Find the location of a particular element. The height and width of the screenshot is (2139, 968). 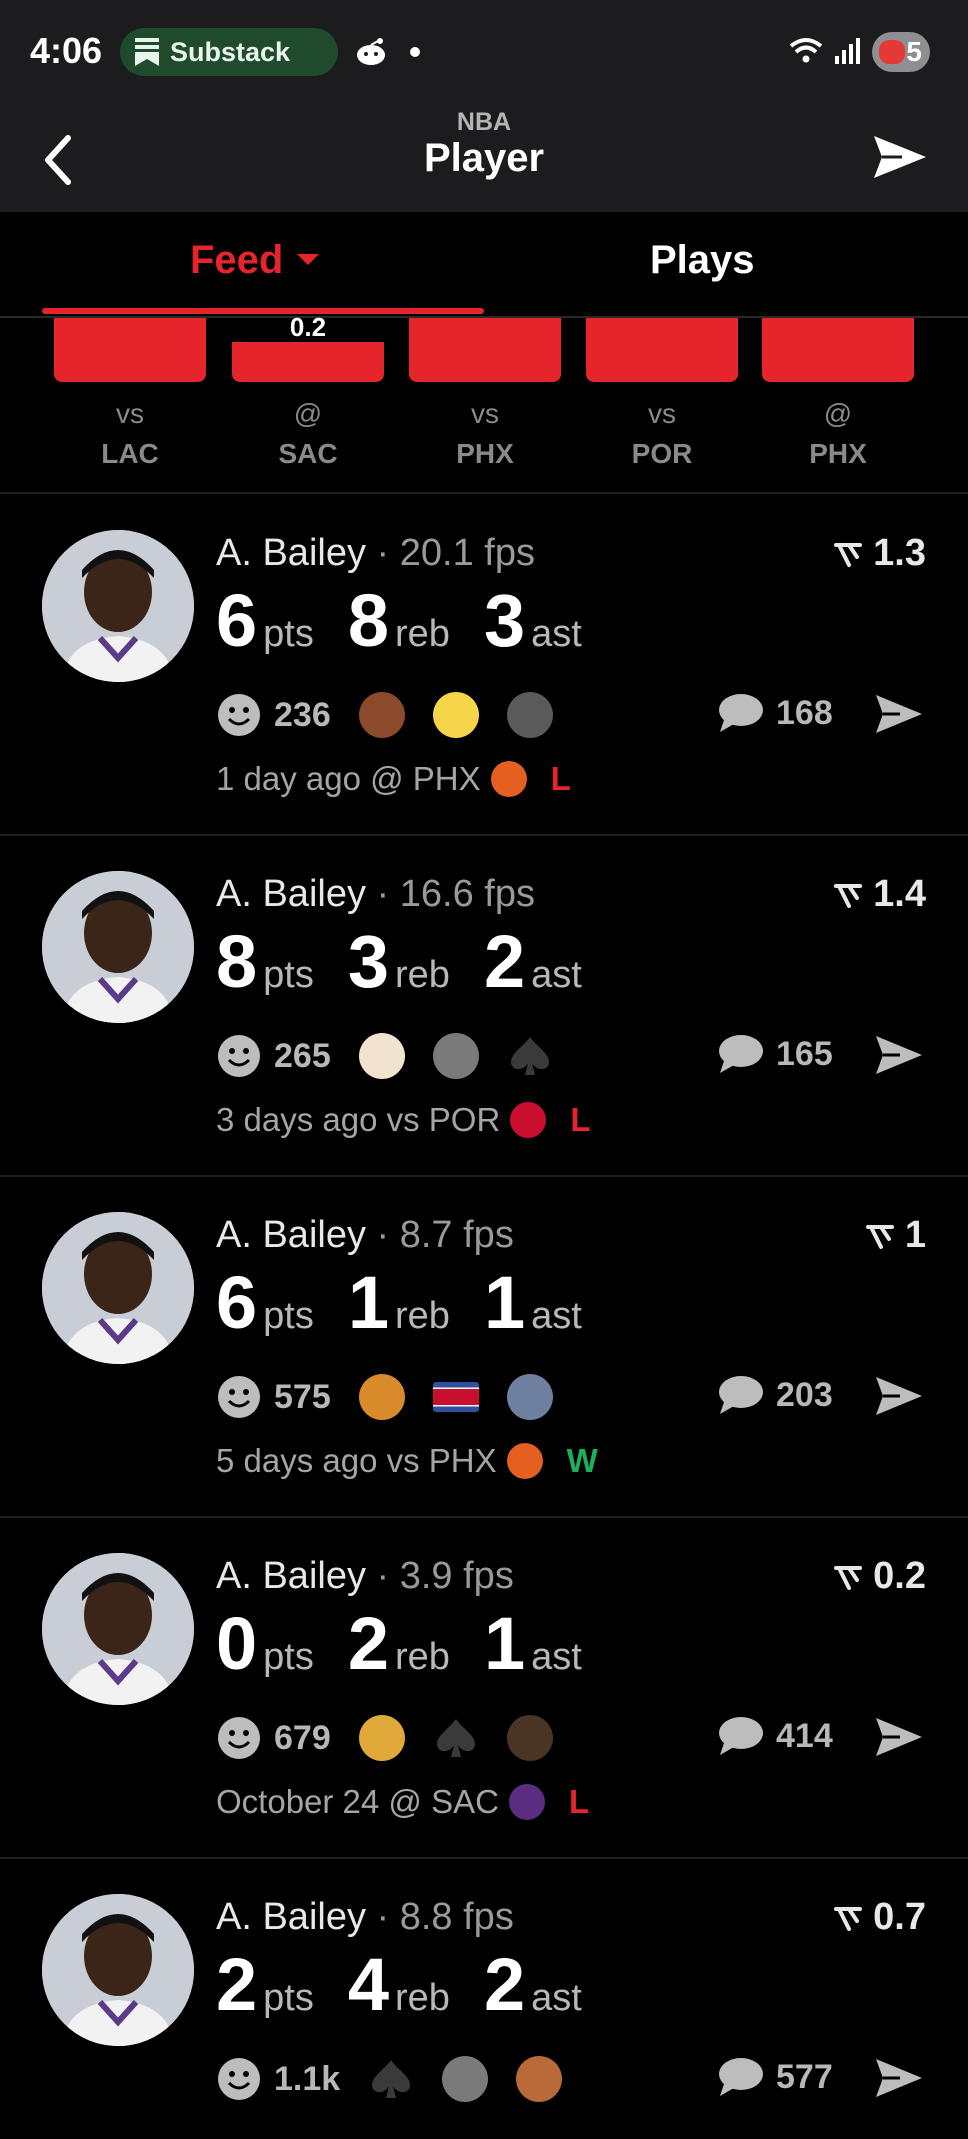

comments-button: 168 is located at coordinates (774, 713).